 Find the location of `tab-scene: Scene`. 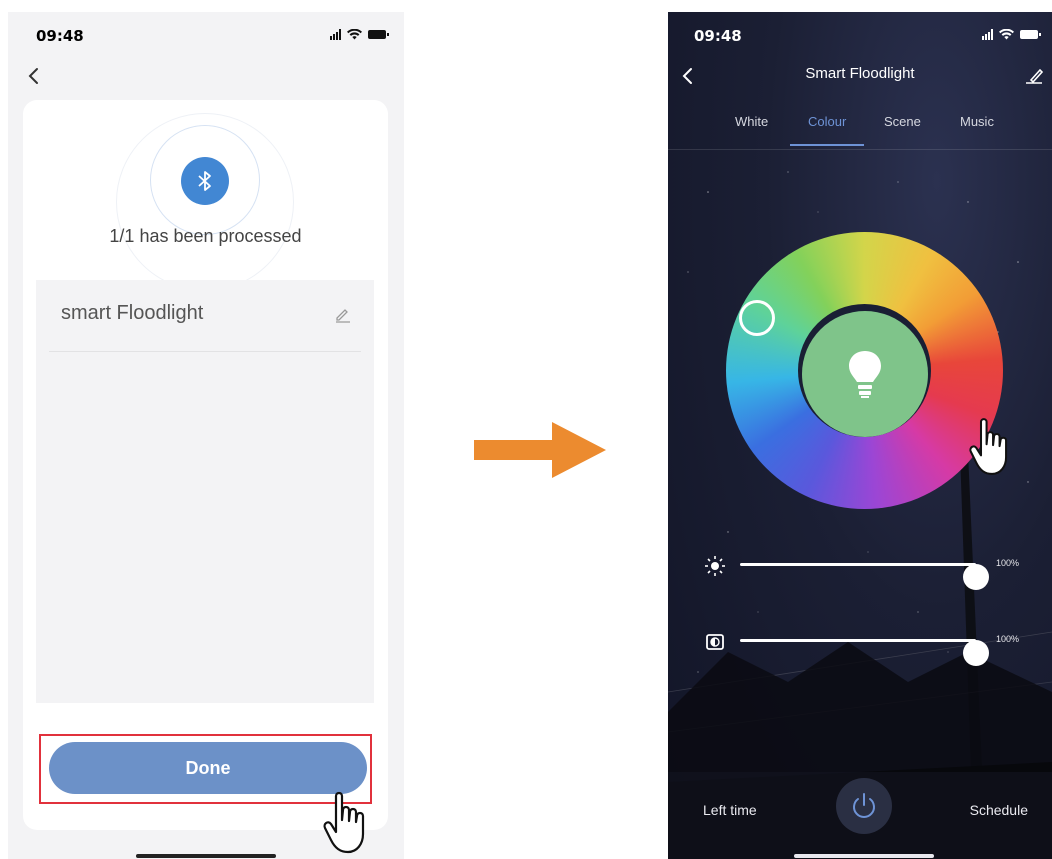

tab-scene: Scene is located at coordinates (902, 121).